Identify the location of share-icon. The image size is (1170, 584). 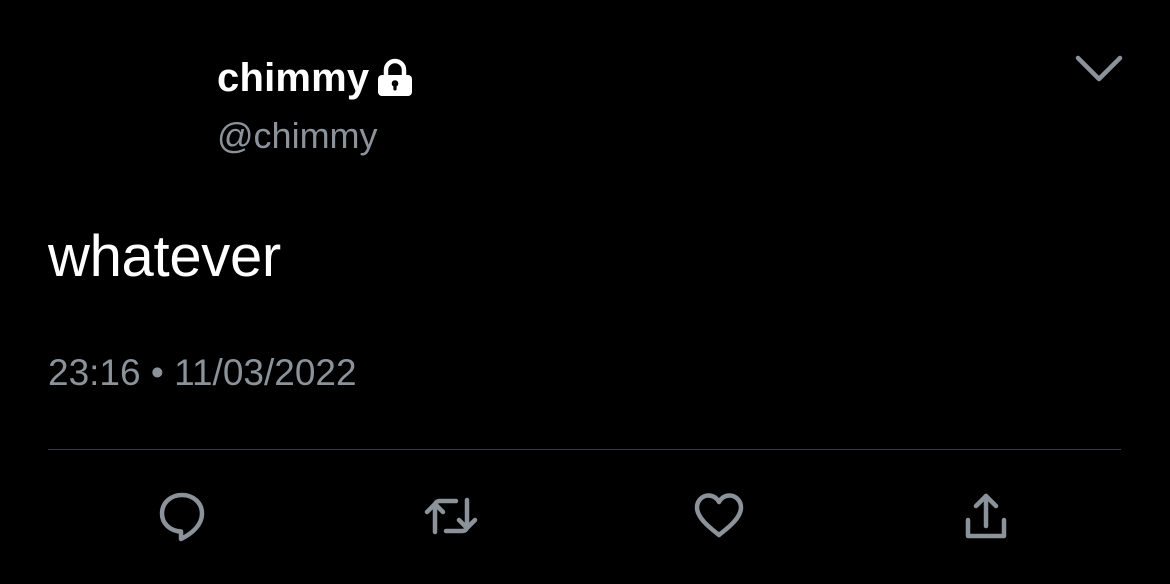
(986, 516).